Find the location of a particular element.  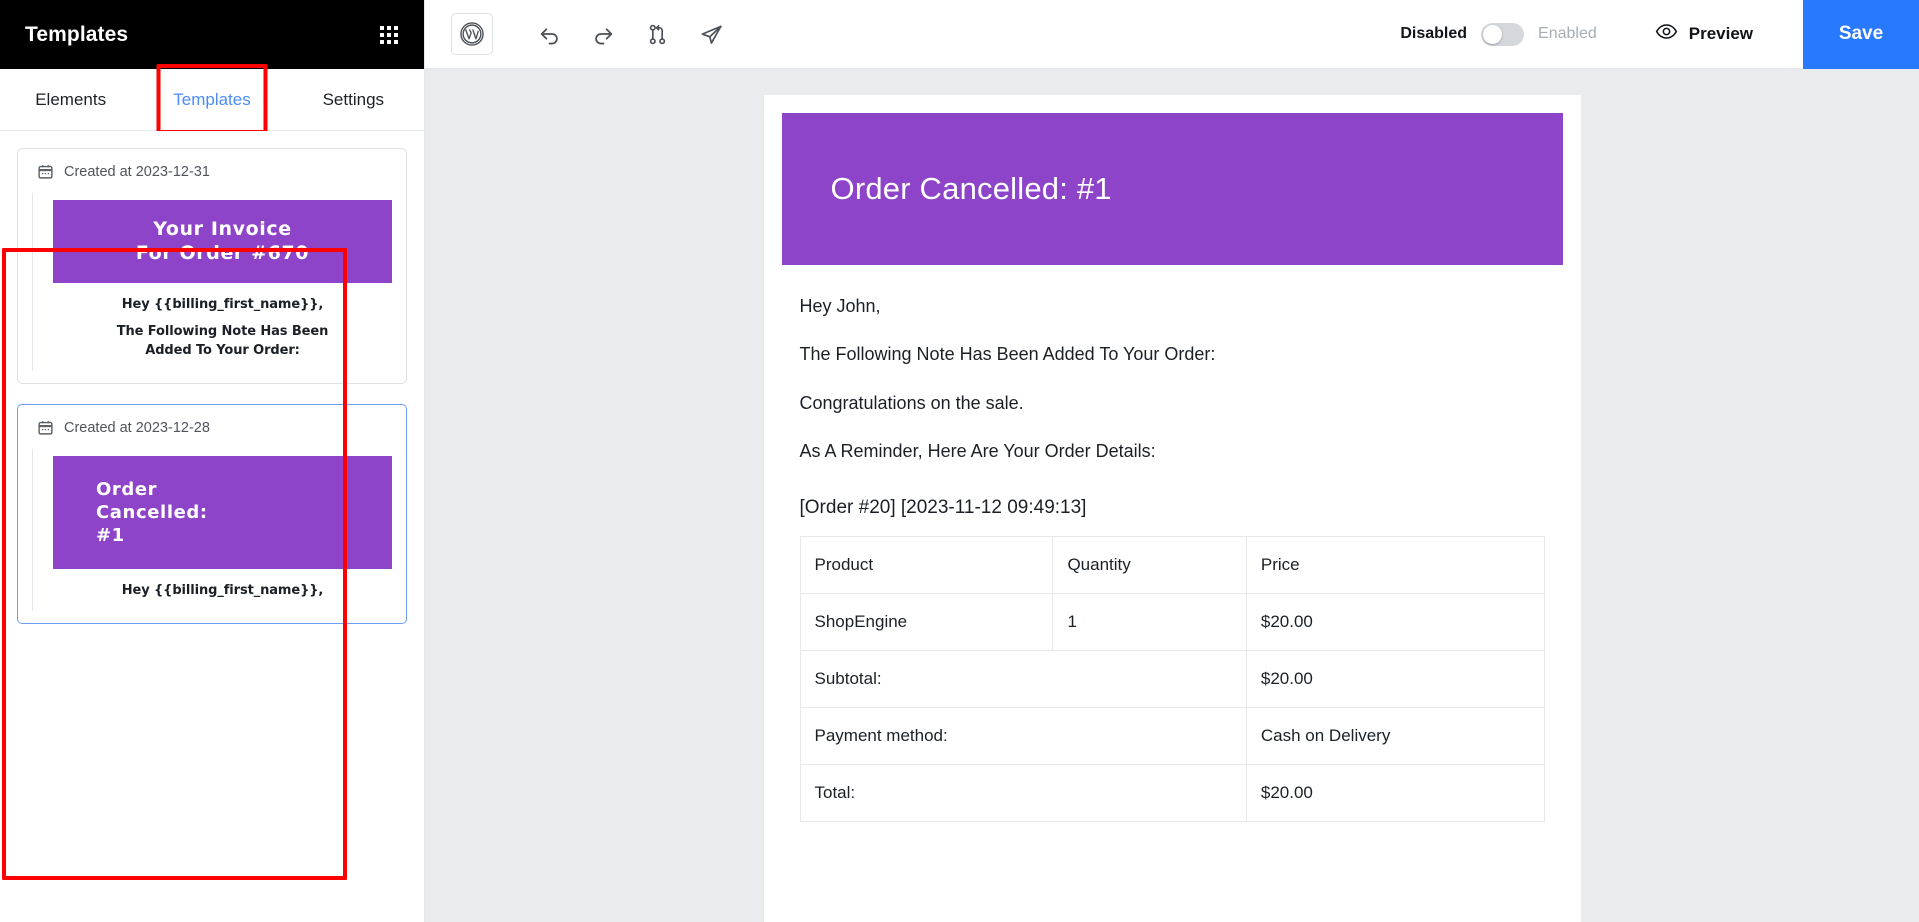

table-row: Subtotal: $20.00 is located at coordinates (1172, 678).